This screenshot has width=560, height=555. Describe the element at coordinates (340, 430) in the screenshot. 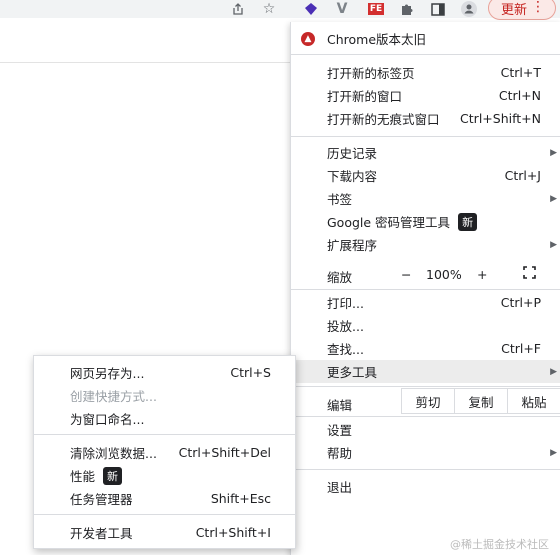

I see `menu-label: 设置` at that location.